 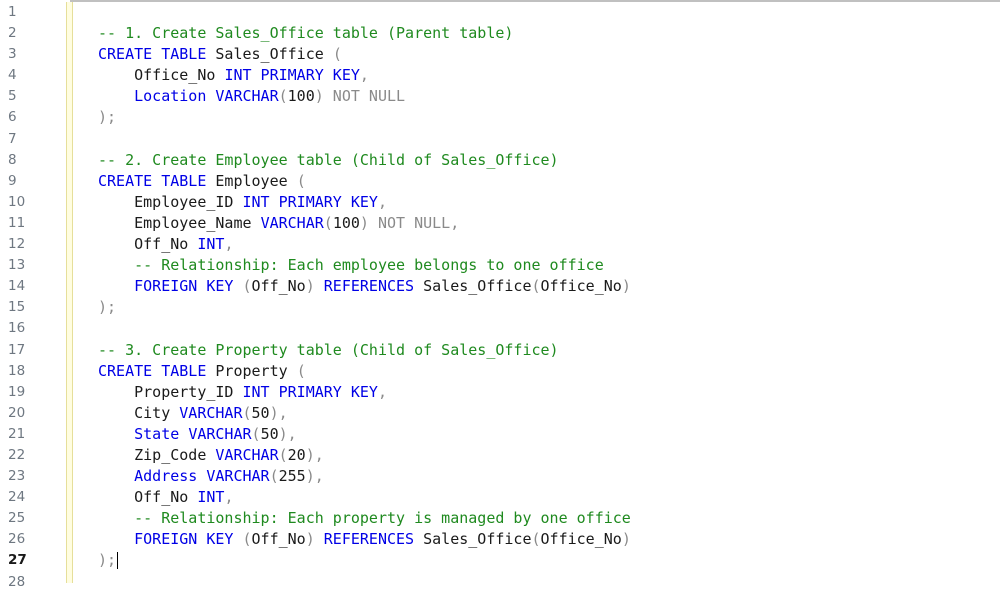 What do you see at coordinates (17, 497) in the screenshot?
I see `line-number: 24` at bounding box center [17, 497].